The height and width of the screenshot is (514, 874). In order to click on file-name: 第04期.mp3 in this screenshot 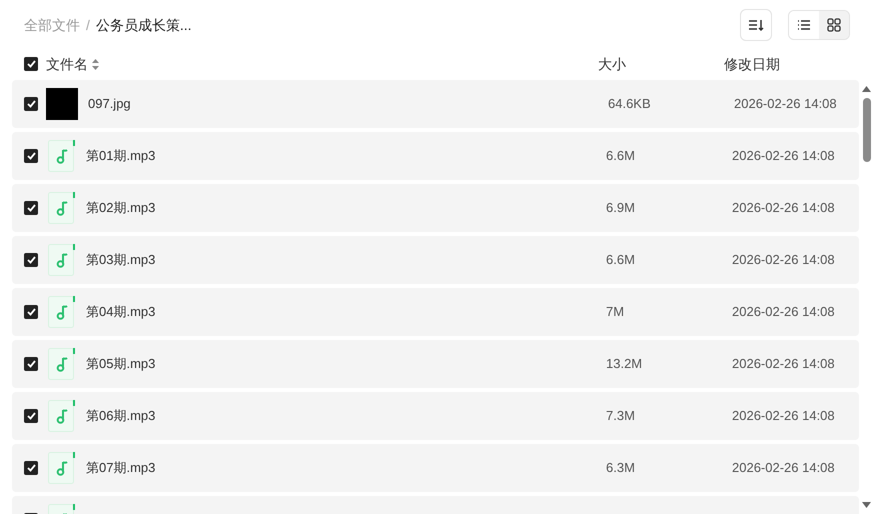, I will do `click(346, 312)`.